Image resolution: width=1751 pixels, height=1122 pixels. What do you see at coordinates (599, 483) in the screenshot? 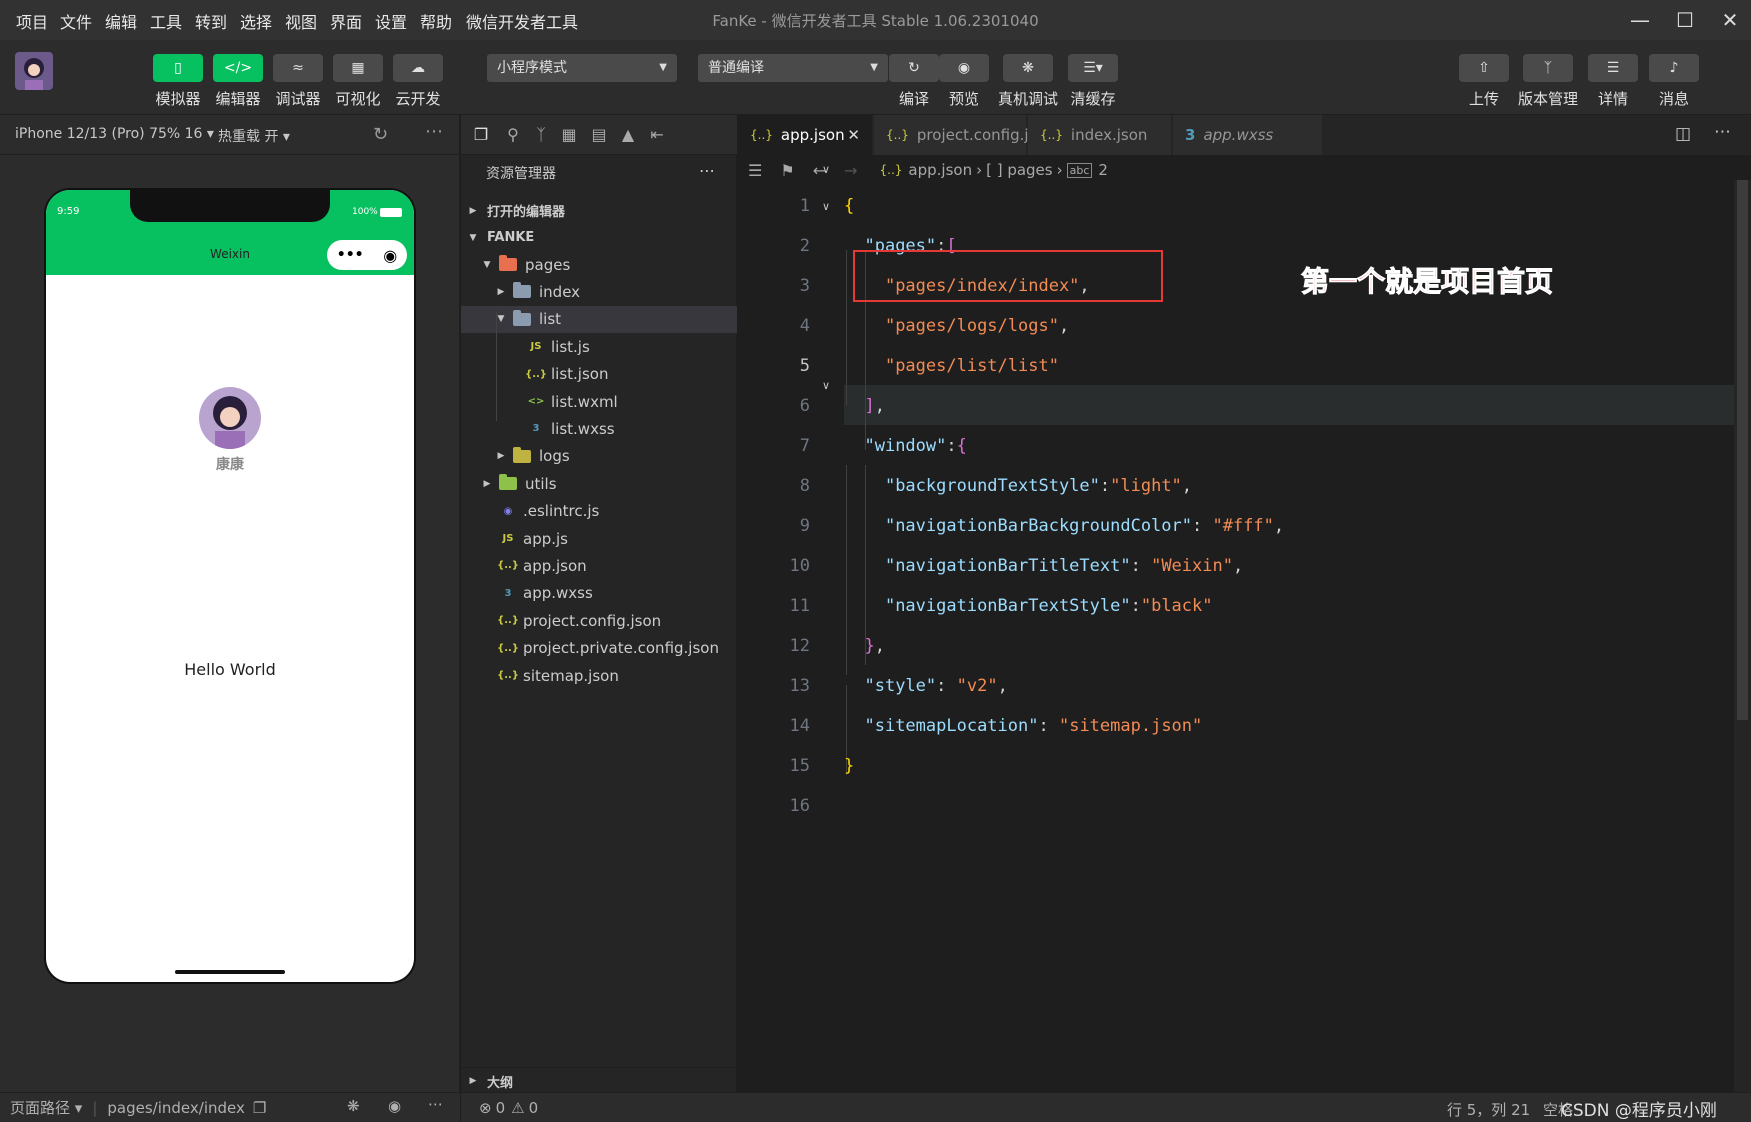
I see `tree-item: ▶ utils` at bounding box center [599, 483].